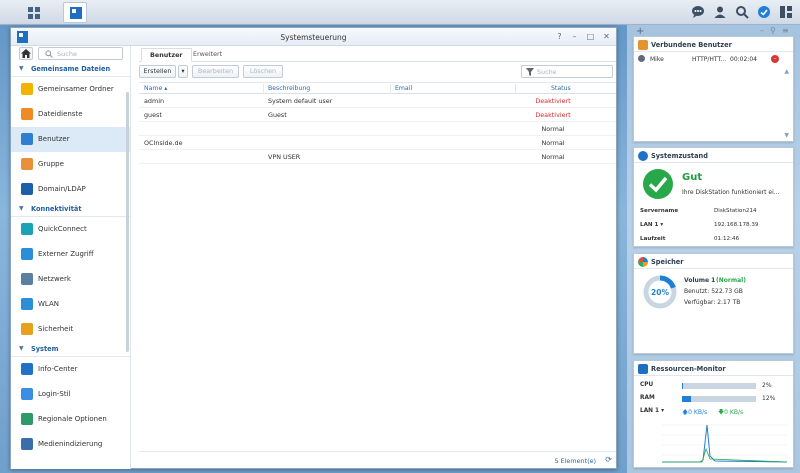  Describe the element at coordinates (27, 89) in the screenshot. I see `folder-icon` at that location.